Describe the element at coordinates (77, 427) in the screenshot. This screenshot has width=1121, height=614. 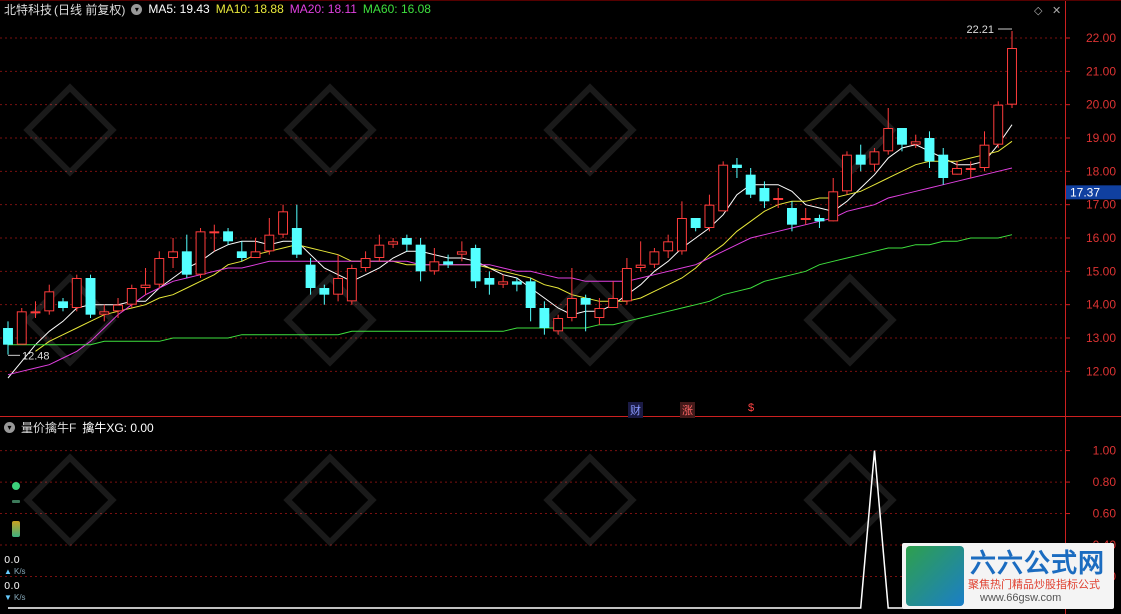
I see `indicator-header: ▾ 量价擒牛F 擒牛XG: 0.00` at that location.